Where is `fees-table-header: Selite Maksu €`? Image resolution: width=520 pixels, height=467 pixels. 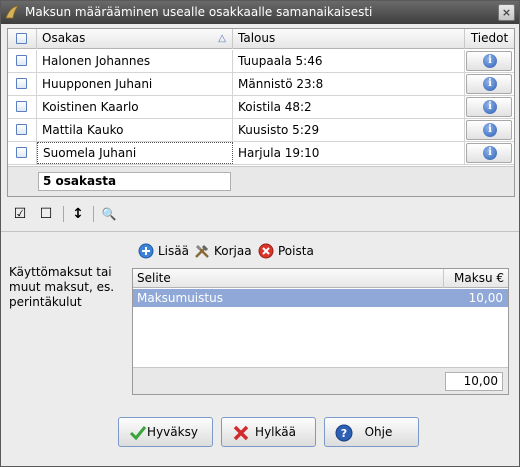 fees-table-header: Selite Maksu € is located at coordinates (320, 278).